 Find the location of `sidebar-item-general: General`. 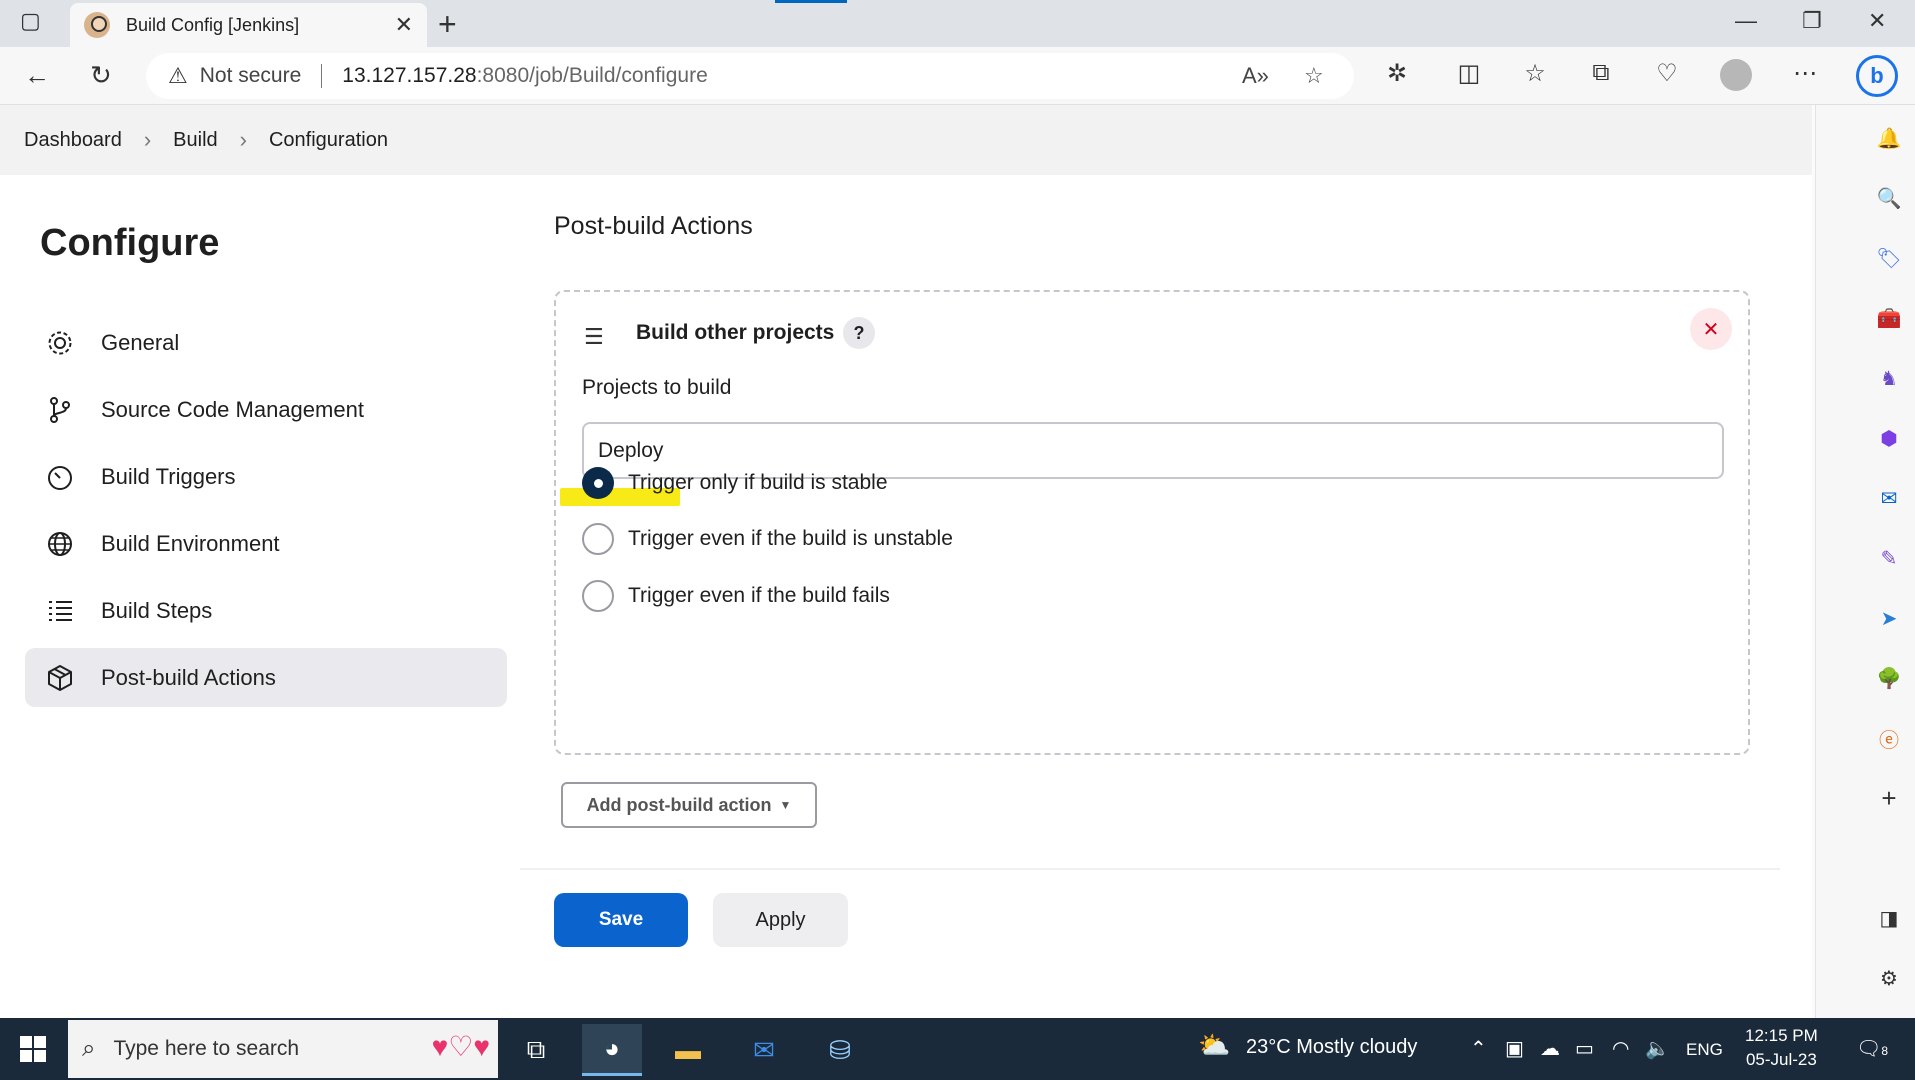

sidebar-item-general: General is located at coordinates (266, 342).